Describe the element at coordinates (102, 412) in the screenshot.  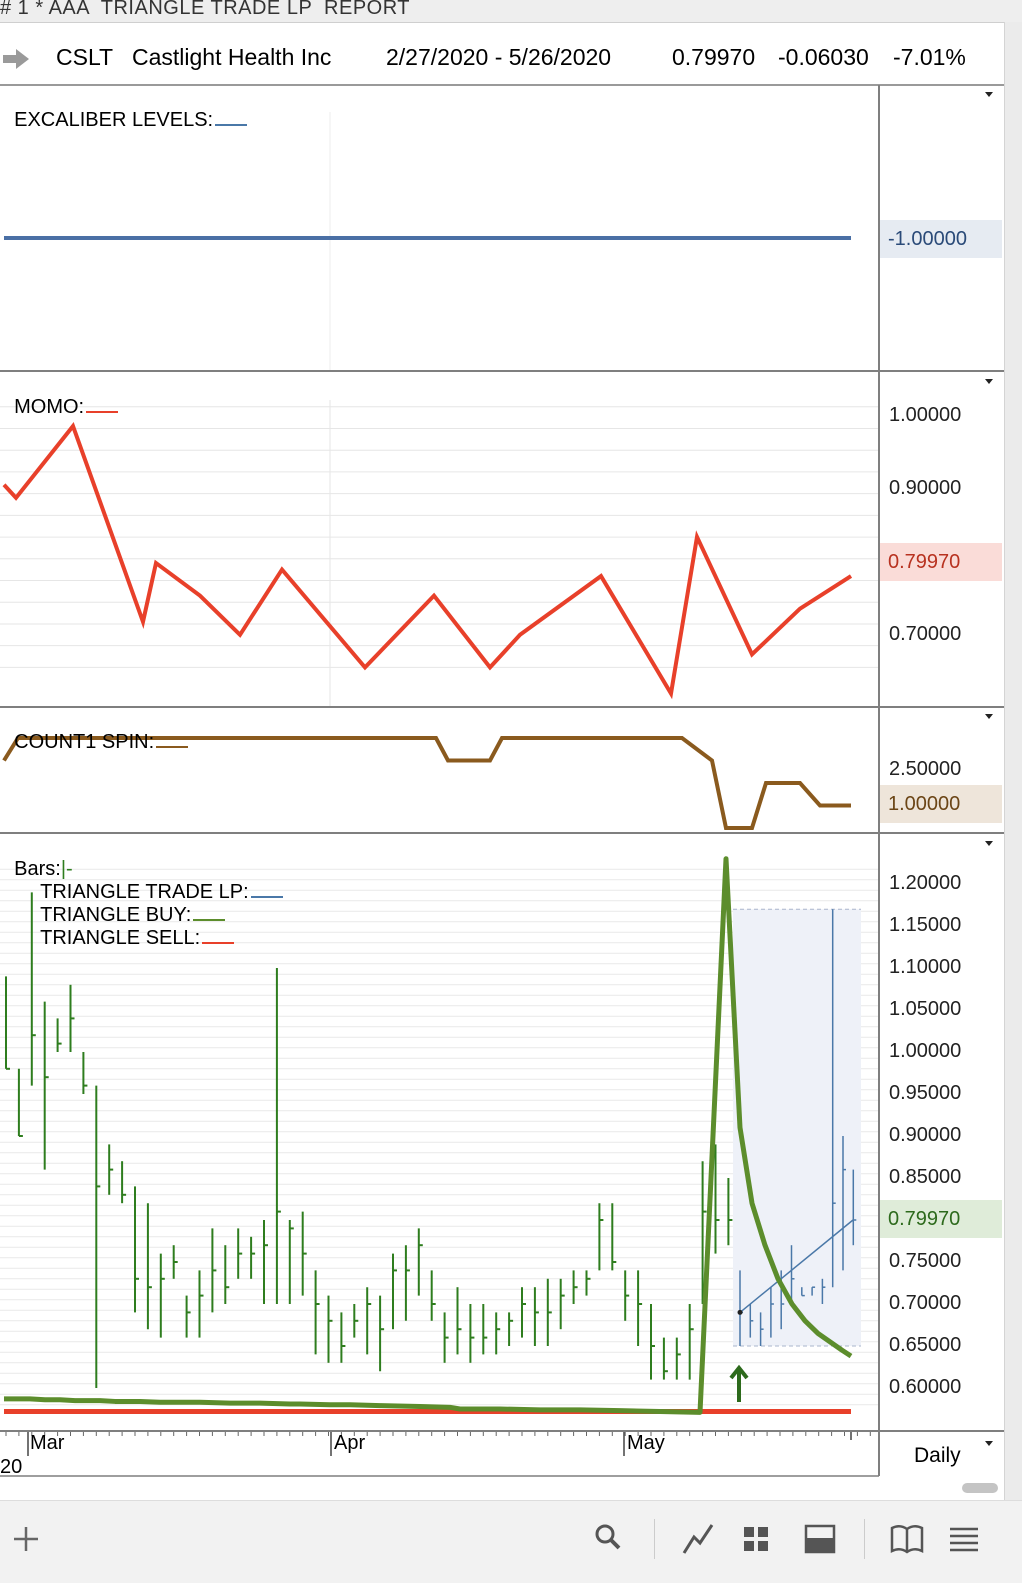
I see `momo-legend-swatch` at that location.